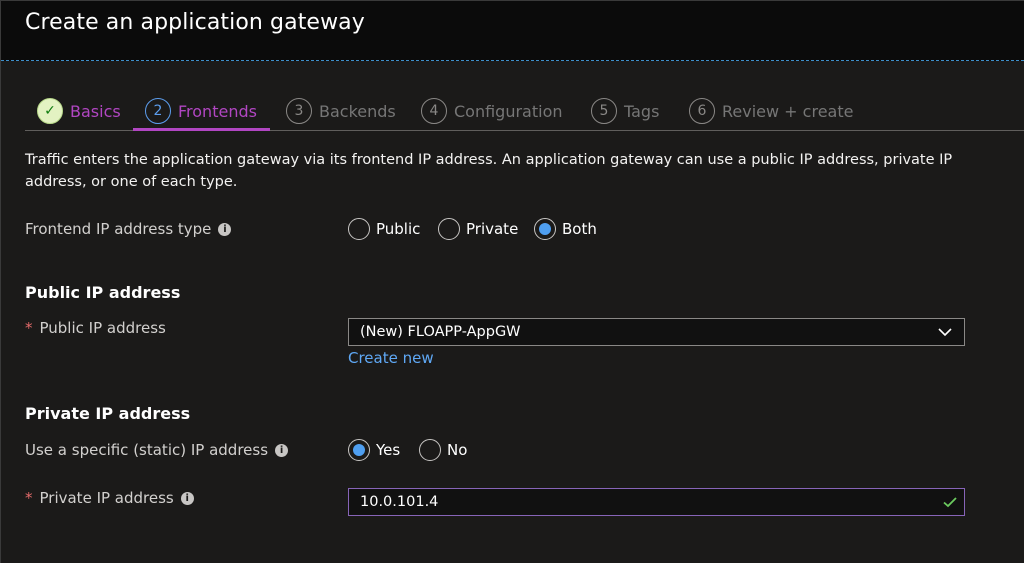  I want to click on step-number: 5, so click(604, 111).